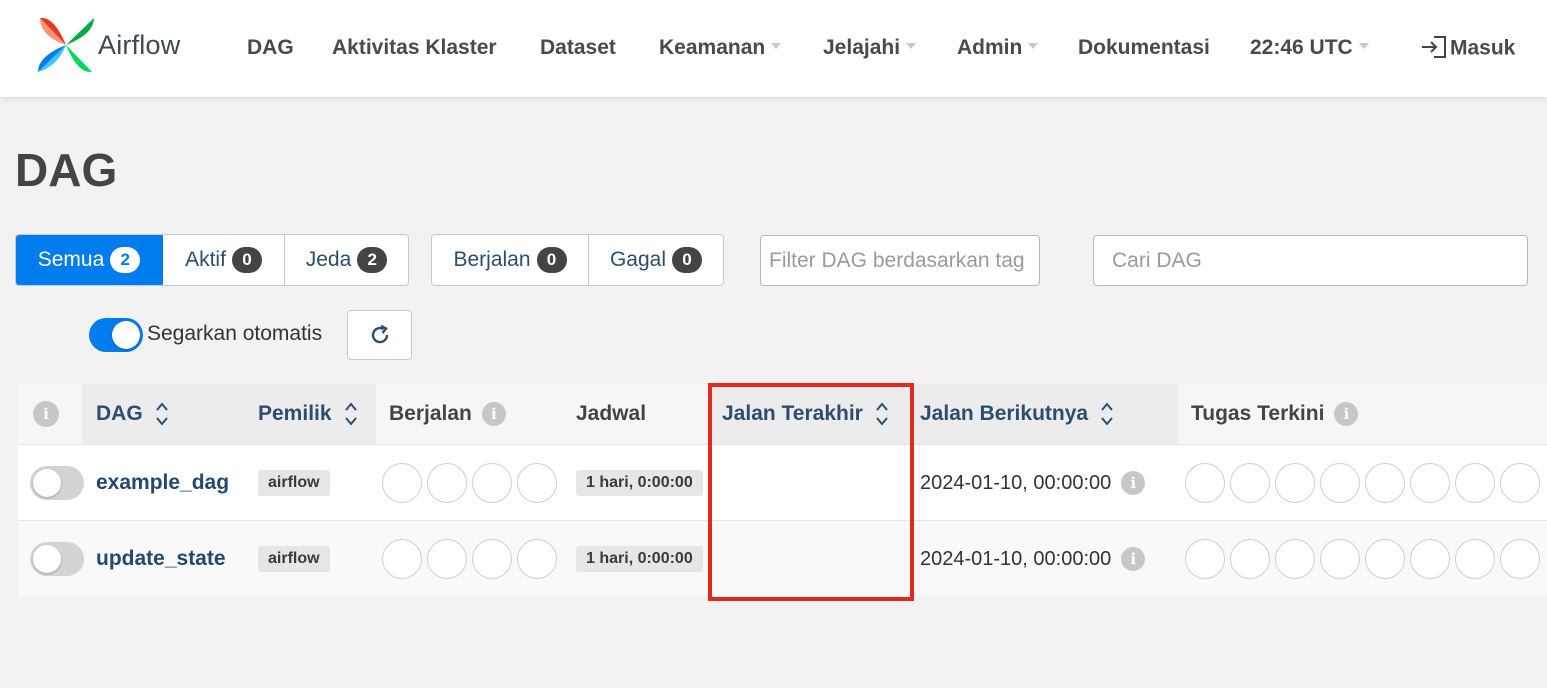 Image resolution: width=1547 pixels, height=688 pixels. I want to click on filter-failed-label: Gagal, so click(638, 259).